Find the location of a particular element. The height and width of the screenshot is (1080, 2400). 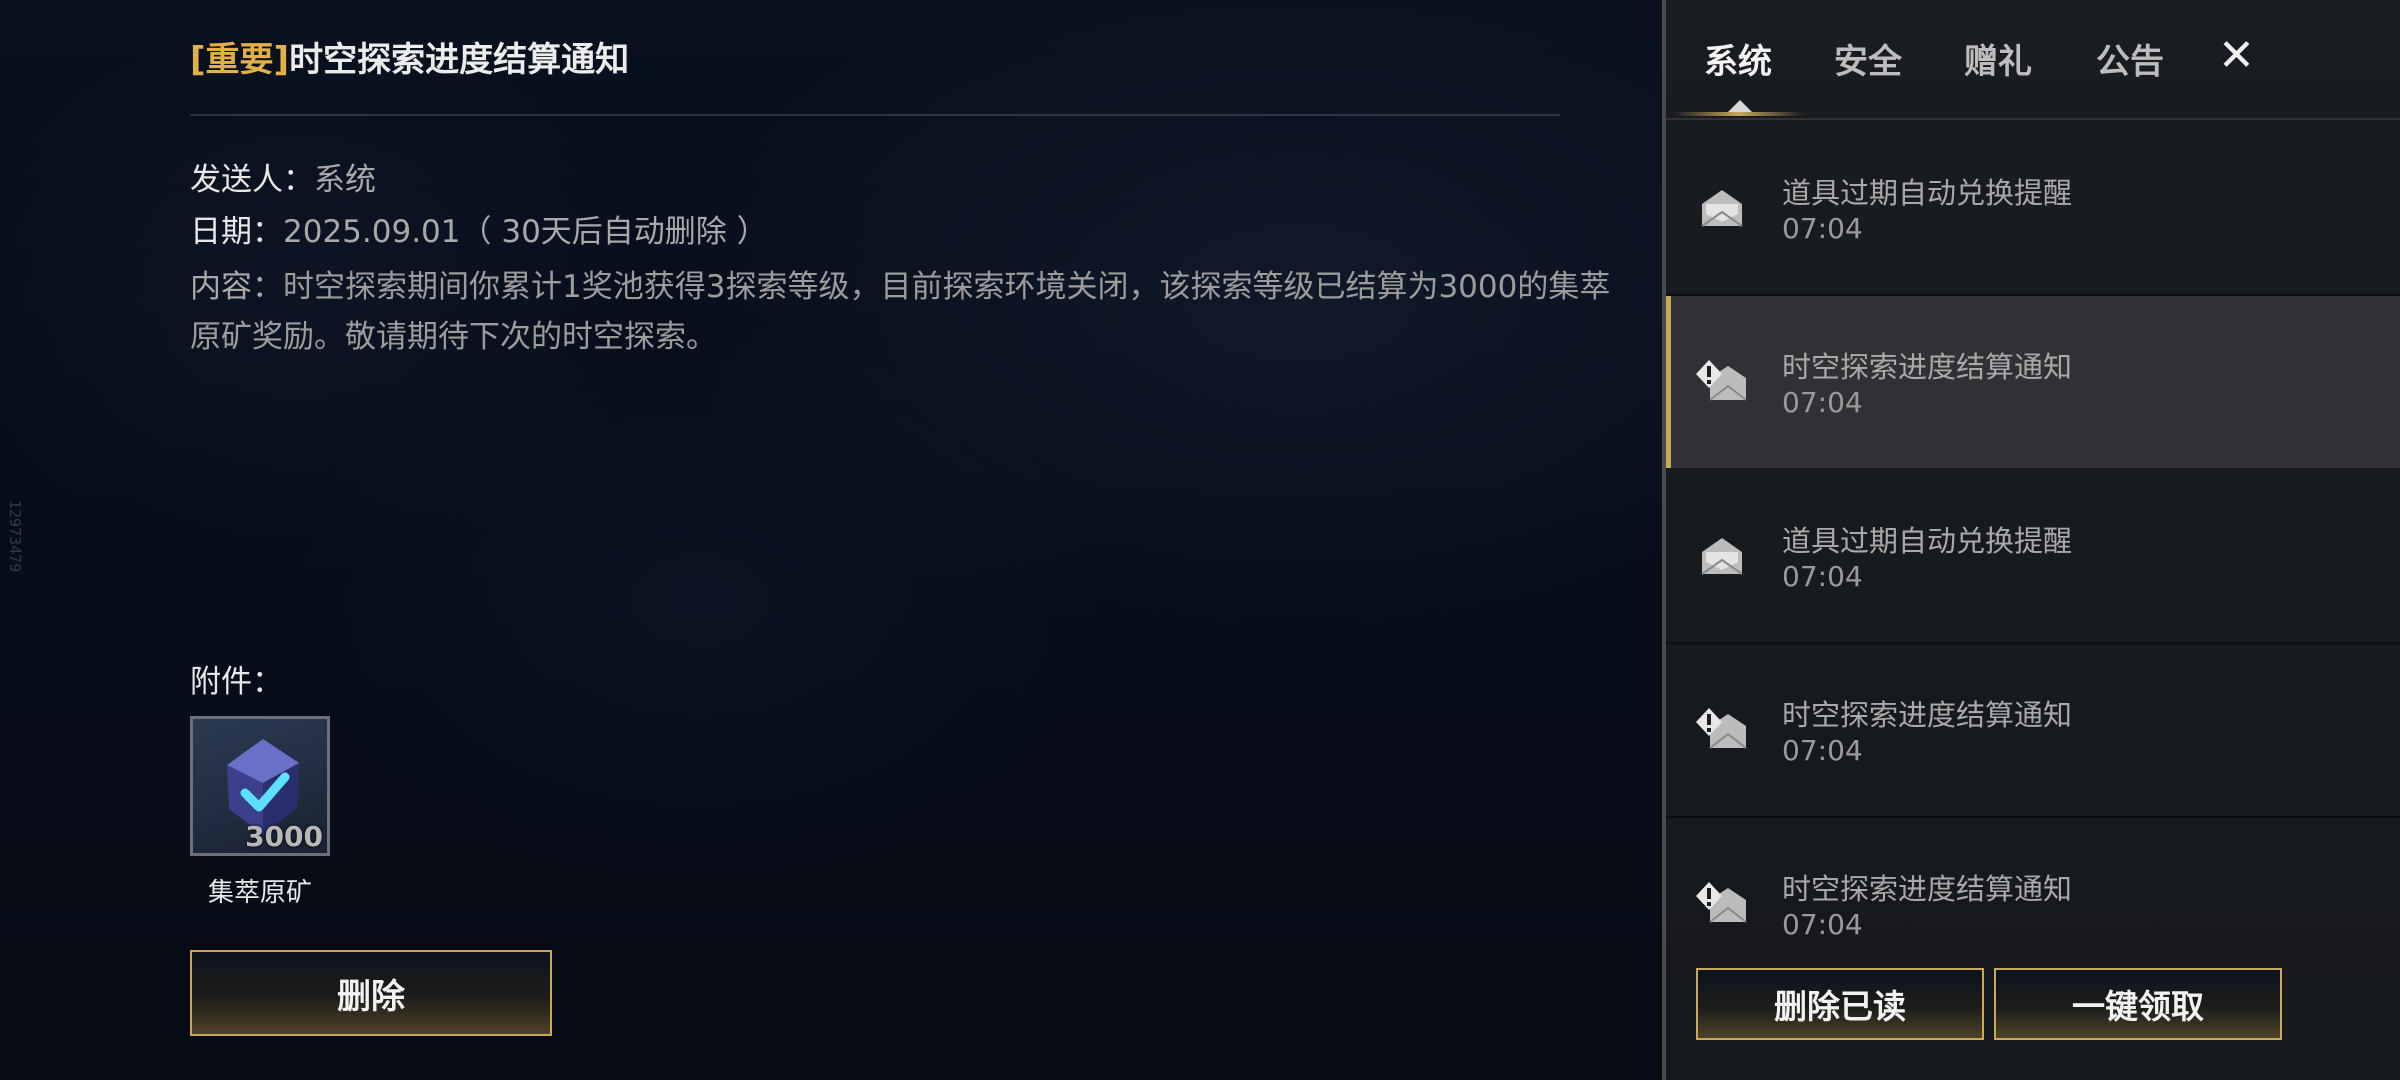

attachment-item: 3000 is located at coordinates (260, 786).